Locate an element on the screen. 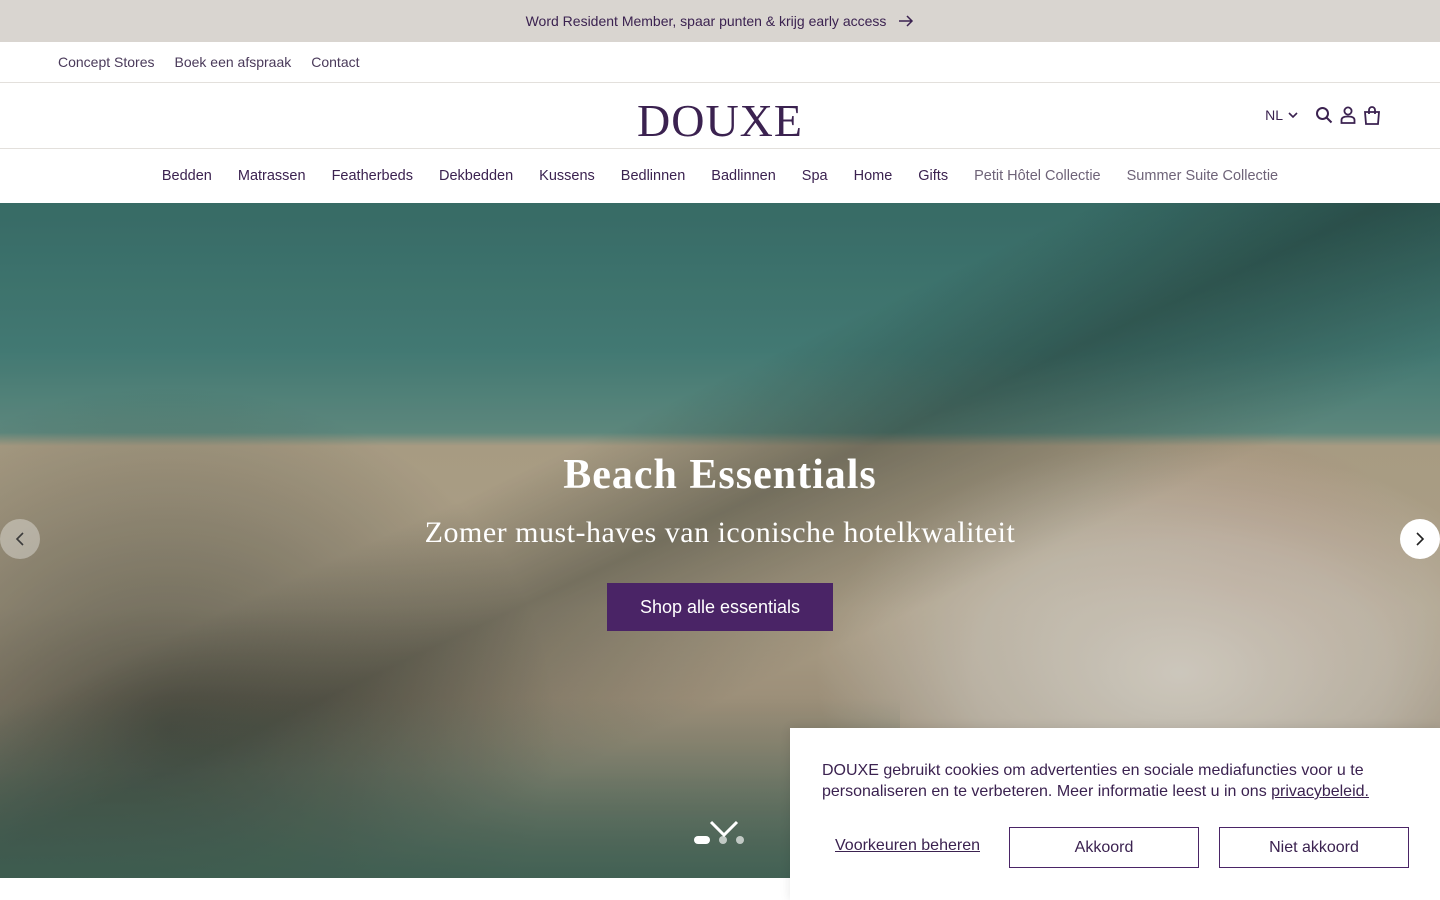 The width and height of the screenshot is (1440, 900). utility-link-concept-stores: Concept Stores is located at coordinates (106, 62).